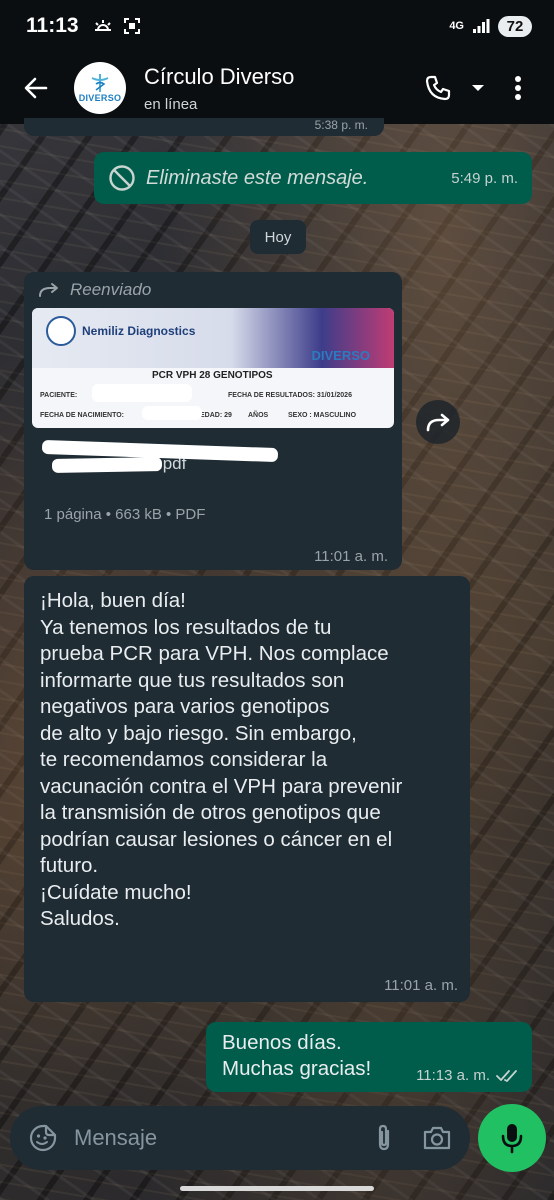  What do you see at coordinates (282, 1042) in the screenshot?
I see `message-line: Buenos días.` at bounding box center [282, 1042].